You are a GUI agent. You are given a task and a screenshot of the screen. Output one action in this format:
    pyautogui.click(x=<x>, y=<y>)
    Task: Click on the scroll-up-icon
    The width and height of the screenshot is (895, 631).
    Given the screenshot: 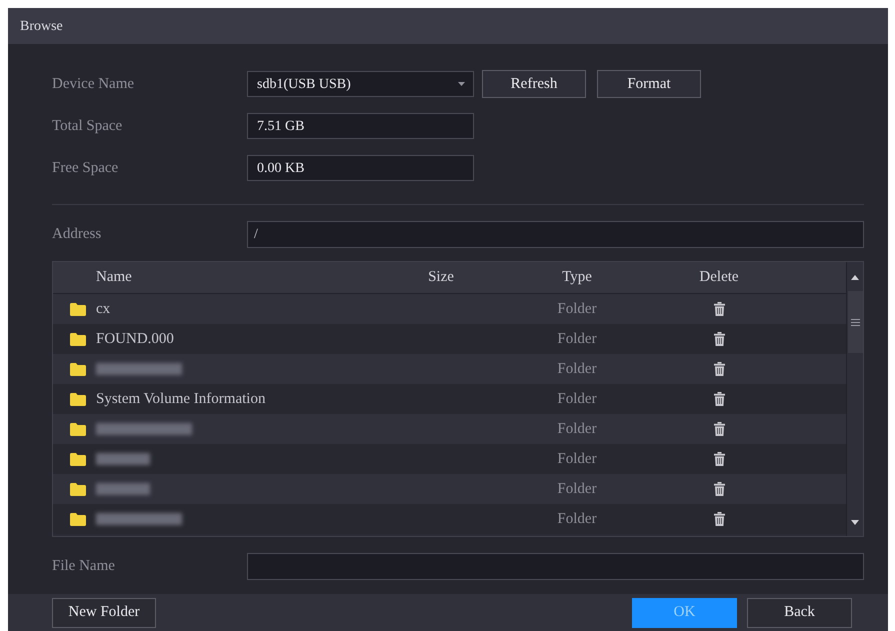 What is the action you would take?
    pyautogui.click(x=855, y=277)
    